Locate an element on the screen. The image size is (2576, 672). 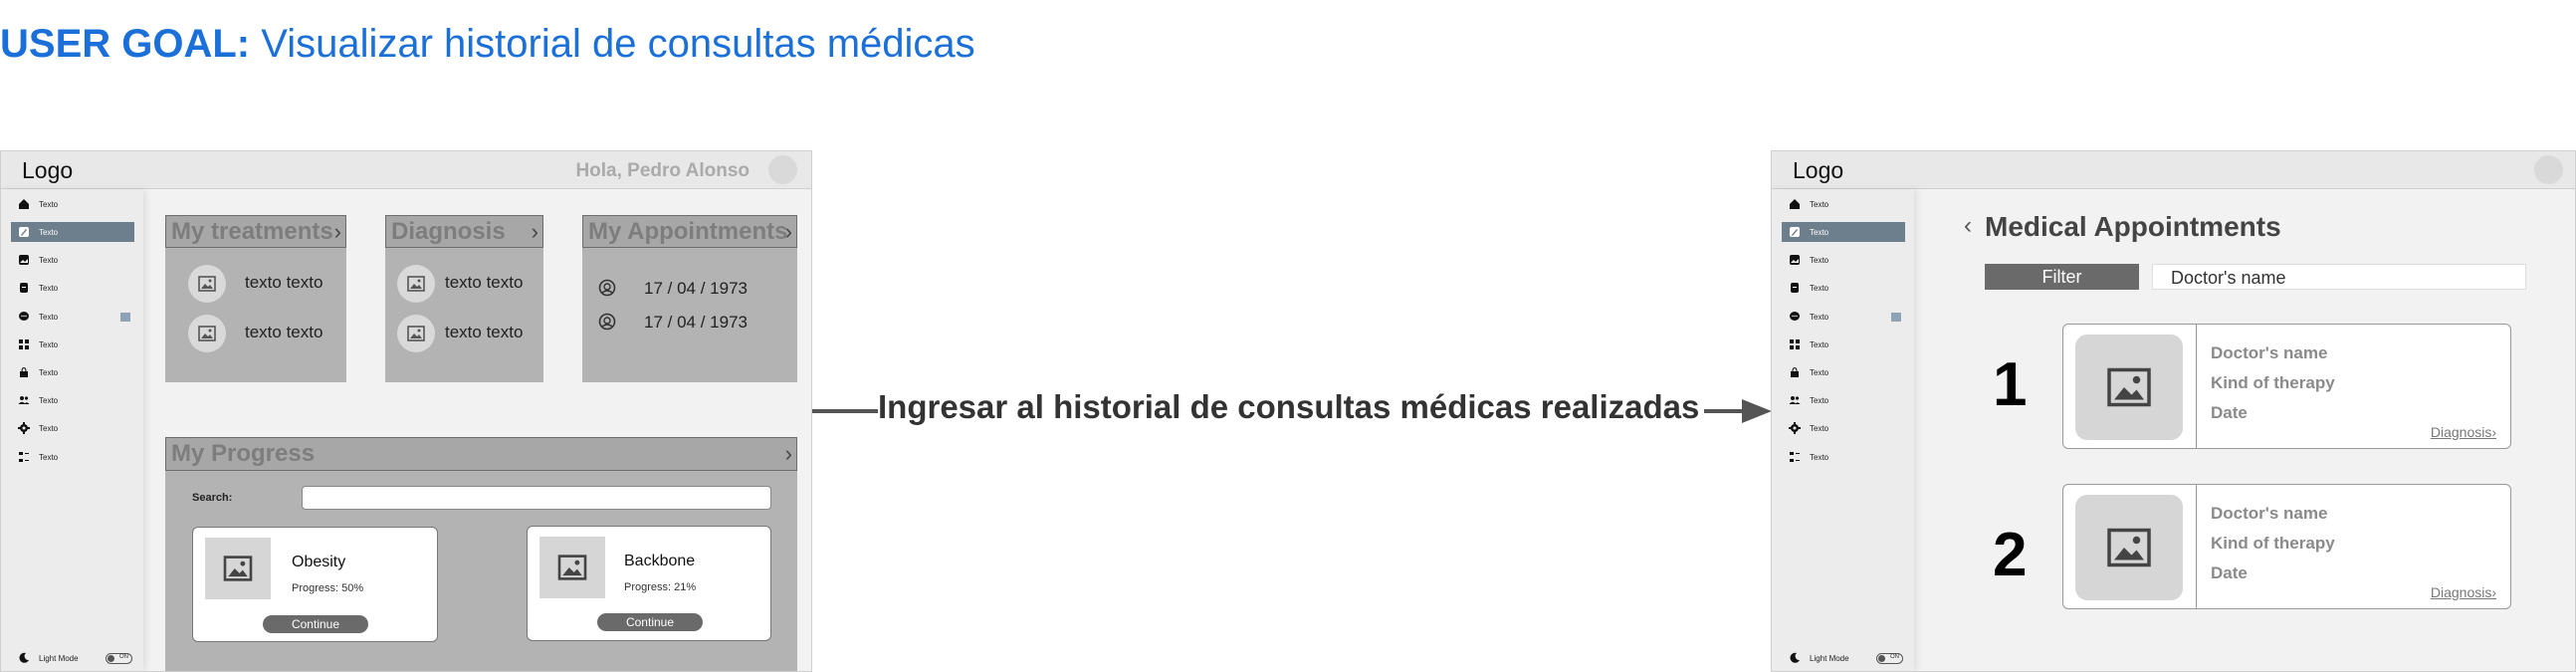
filter-button: Filter is located at coordinates (2062, 277).